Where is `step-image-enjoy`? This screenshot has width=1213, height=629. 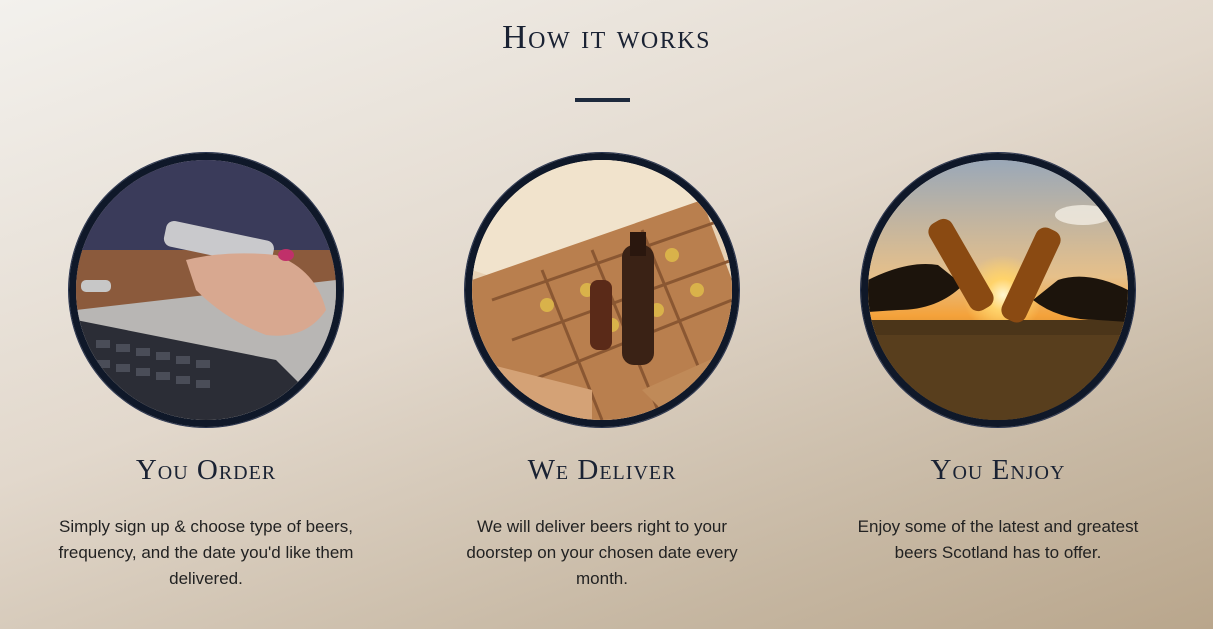
step-image-enjoy is located at coordinates (998, 290).